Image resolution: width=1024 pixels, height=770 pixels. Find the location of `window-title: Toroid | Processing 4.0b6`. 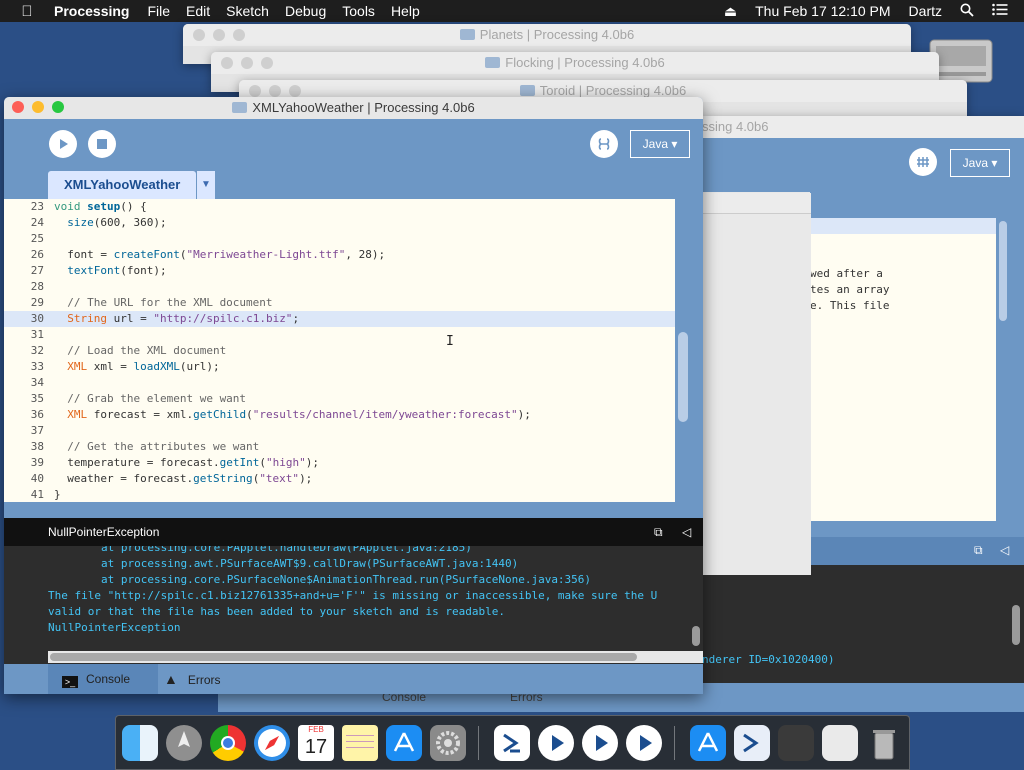

window-title: Toroid | Processing 4.0b6 is located at coordinates (613, 90).